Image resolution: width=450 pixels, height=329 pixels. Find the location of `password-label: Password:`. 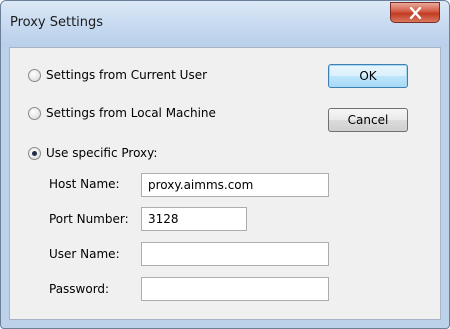

password-label: Password: is located at coordinates (79, 289).